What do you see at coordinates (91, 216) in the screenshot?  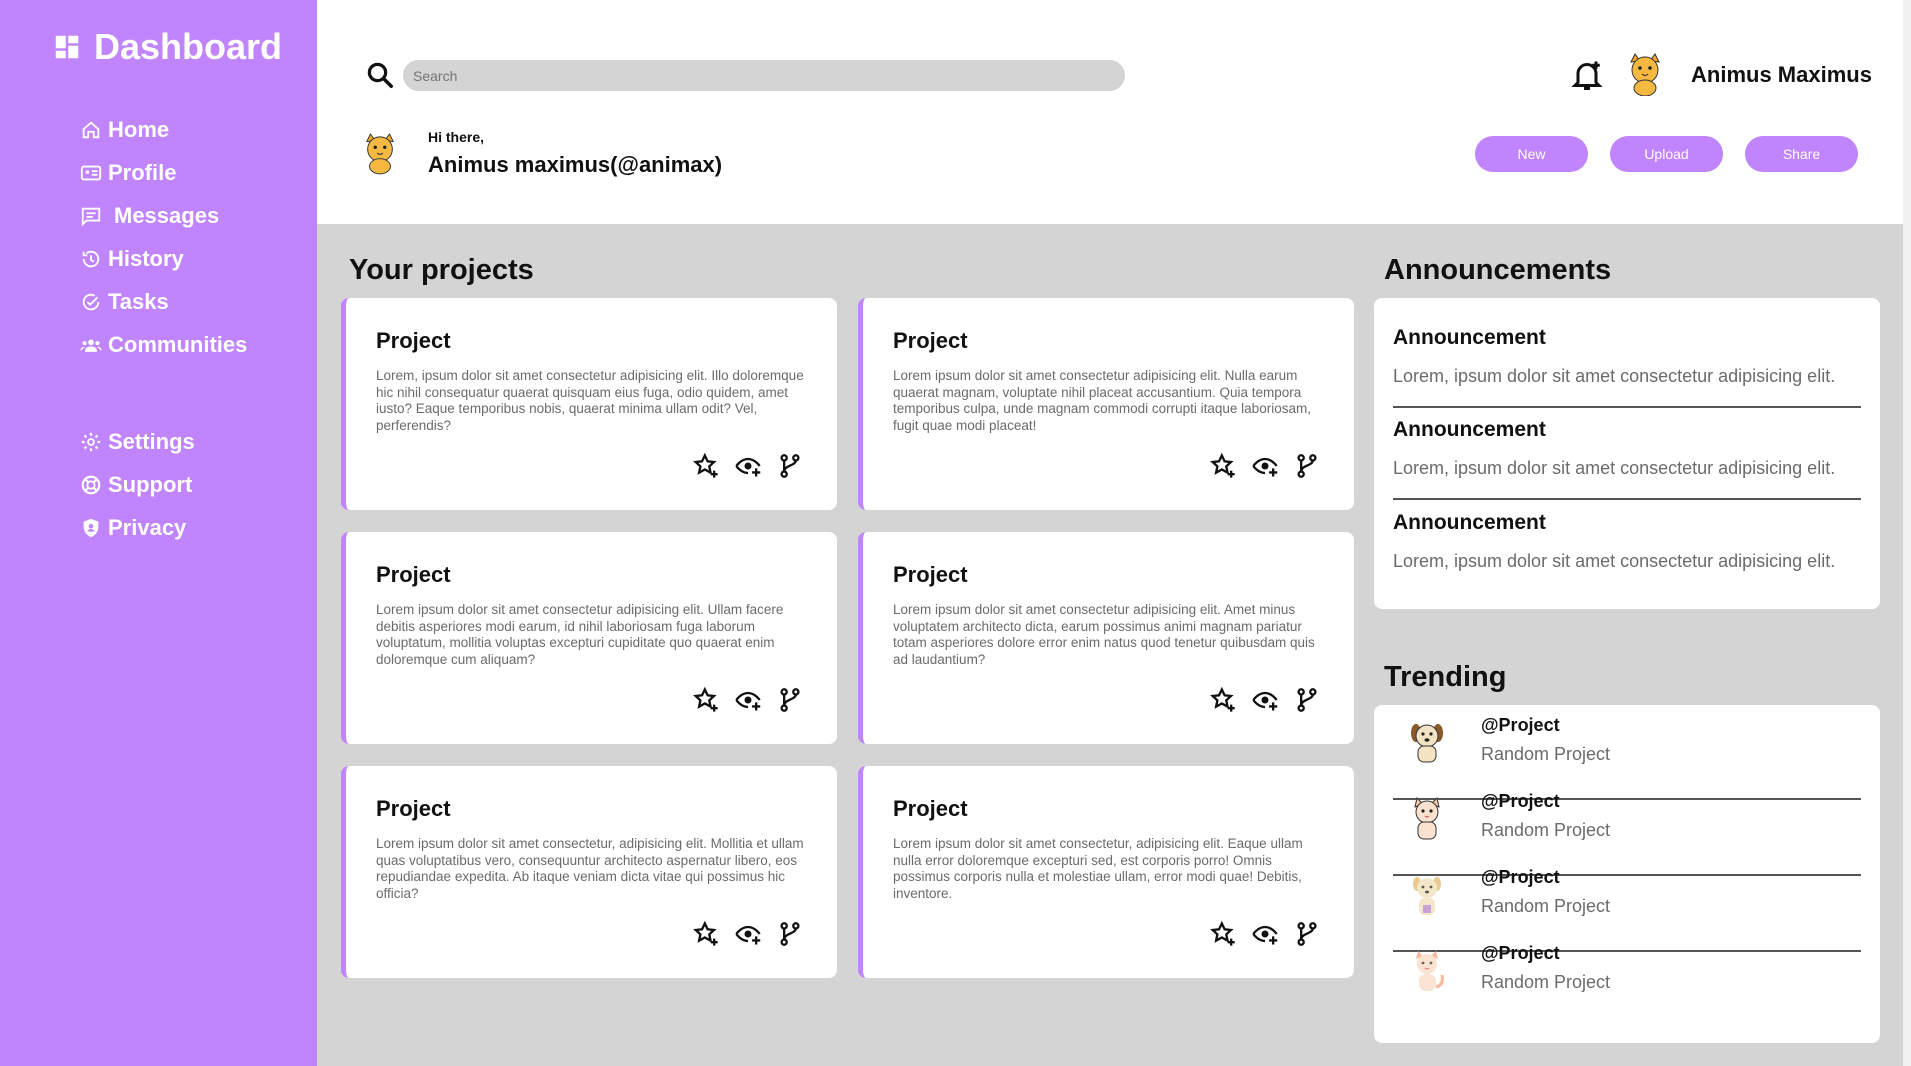 I see `message-icon` at bounding box center [91, 216].